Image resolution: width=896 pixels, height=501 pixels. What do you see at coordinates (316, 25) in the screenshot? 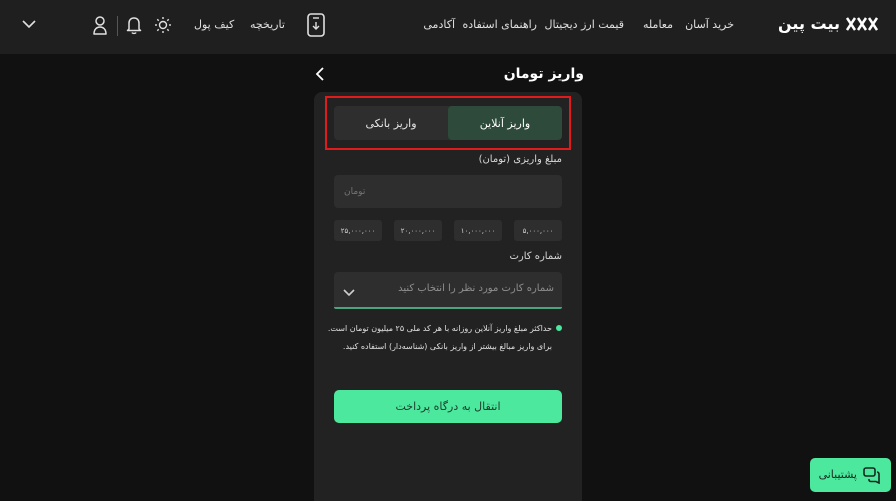
I see `mobile-app-icon` at bounding box center [316, 25].